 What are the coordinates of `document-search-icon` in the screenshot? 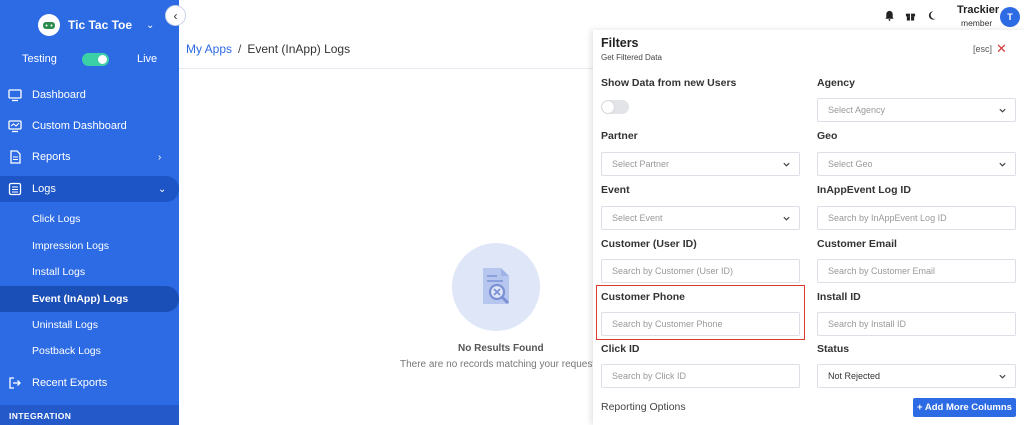 It's located at (496, 286).